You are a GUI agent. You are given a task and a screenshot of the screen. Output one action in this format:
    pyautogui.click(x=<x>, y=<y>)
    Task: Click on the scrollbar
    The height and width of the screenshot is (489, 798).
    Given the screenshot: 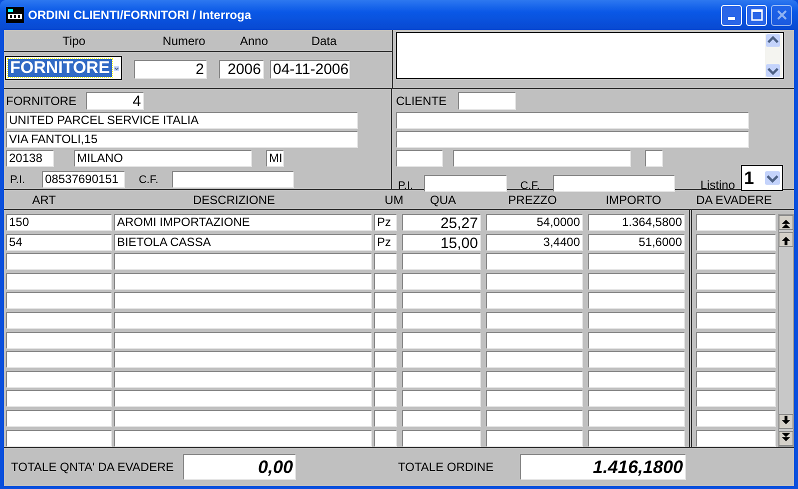 What is the action you would take?
    pyautogui.click(x=786, y=330)
    